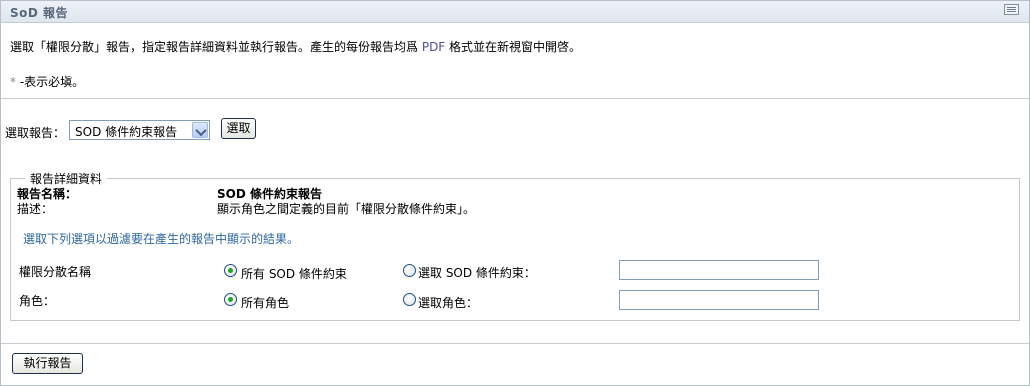 This screenshot has height=386, width=1030. I want to click on collapse-icon, so click(1011, 9).